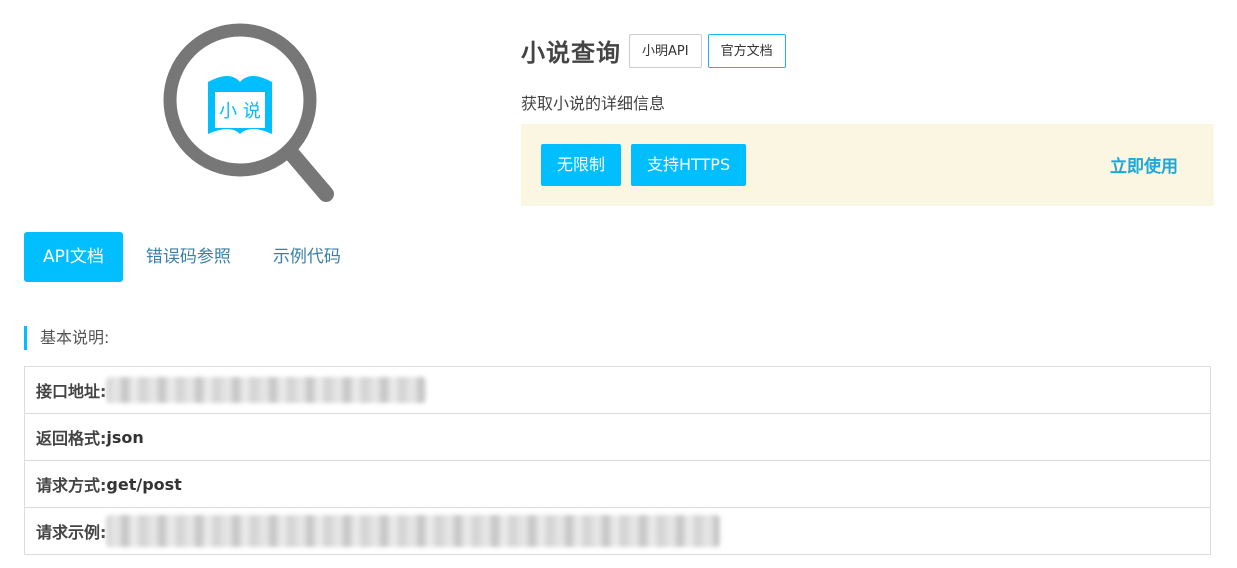  Describe the element at coordinates (71, 391) in the screenshot. I see `endpoint-label: 接口地址:` at that location.